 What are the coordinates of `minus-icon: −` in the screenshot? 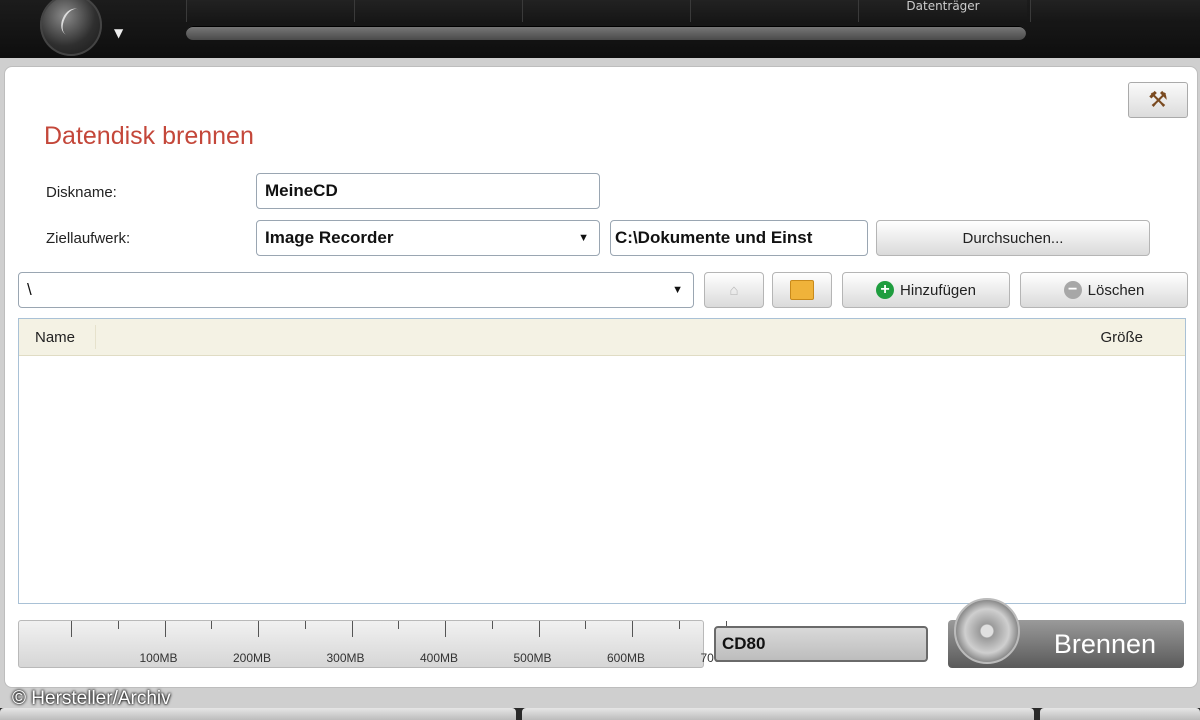 It's located at (1072, 290).